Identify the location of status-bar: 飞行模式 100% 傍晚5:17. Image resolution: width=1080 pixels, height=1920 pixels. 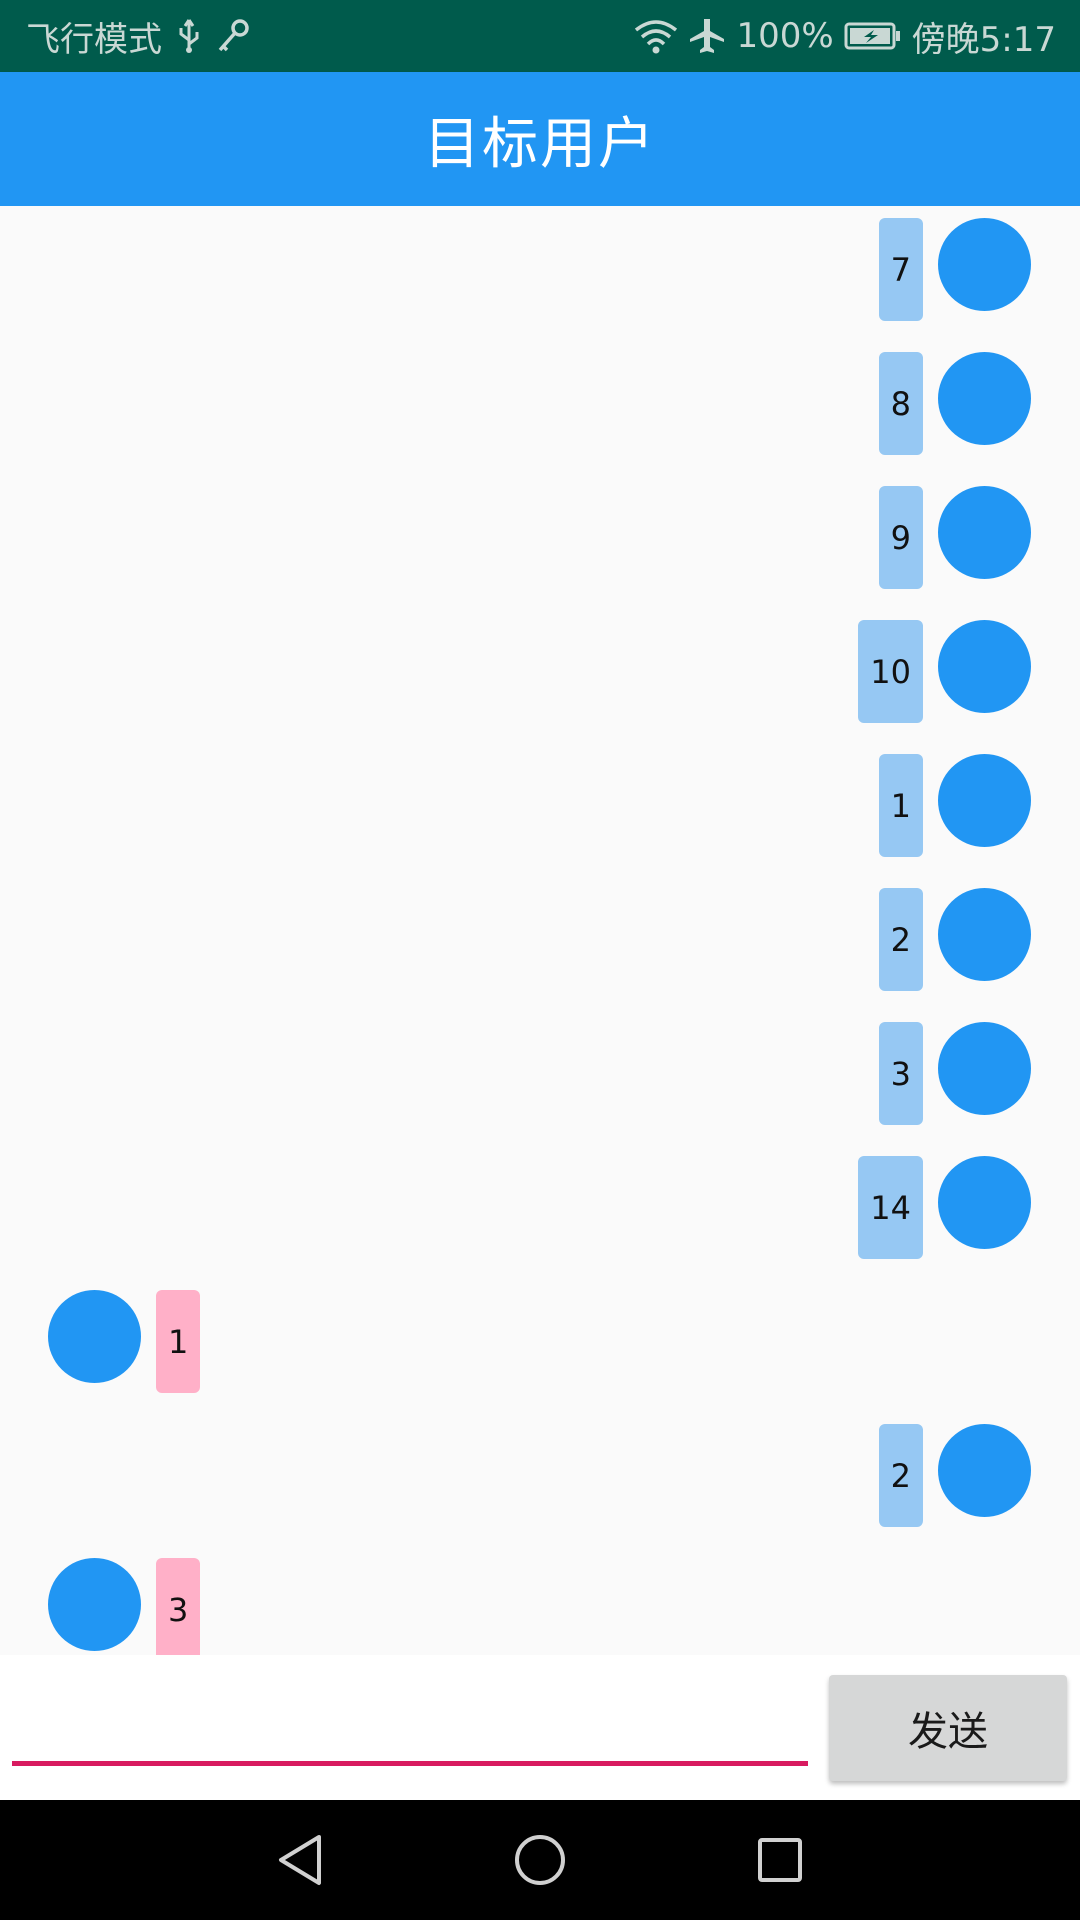
(540, 36).